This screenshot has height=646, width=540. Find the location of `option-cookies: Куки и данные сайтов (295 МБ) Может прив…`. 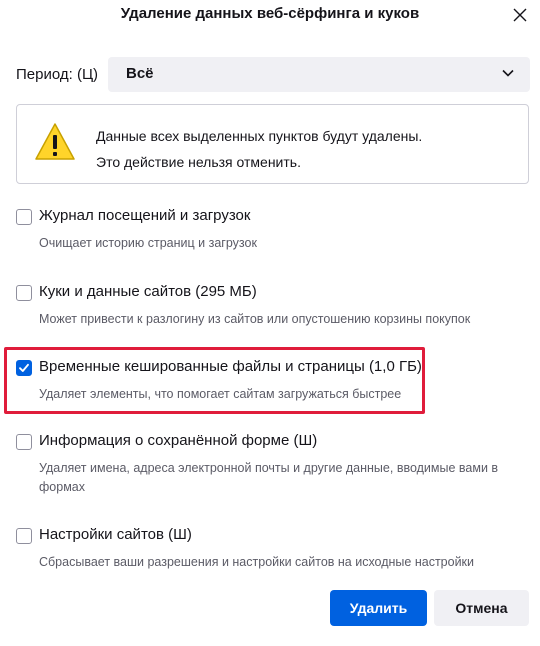

option-cookies: Куки и данные сайтов (295 МБ) Может прив… is located at coordinates (266, 309).